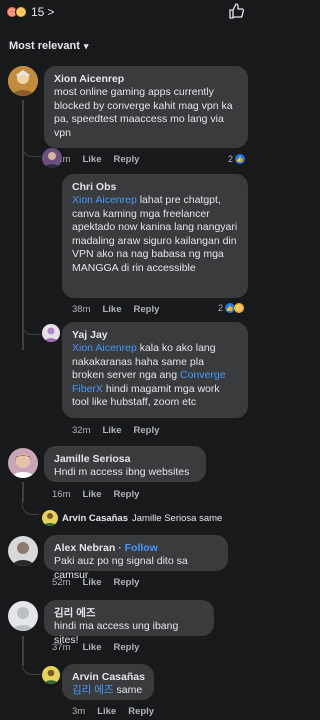  I want to click on comment-time: 37m, so click(61, 647).